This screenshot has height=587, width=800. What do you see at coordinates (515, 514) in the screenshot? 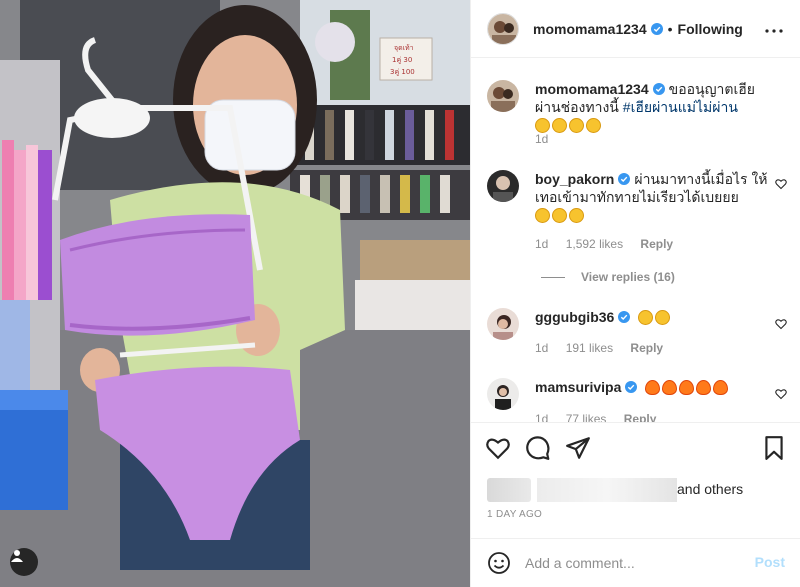
I see `post-date: 1 DAY AGO` at bounding box center [515, 514].